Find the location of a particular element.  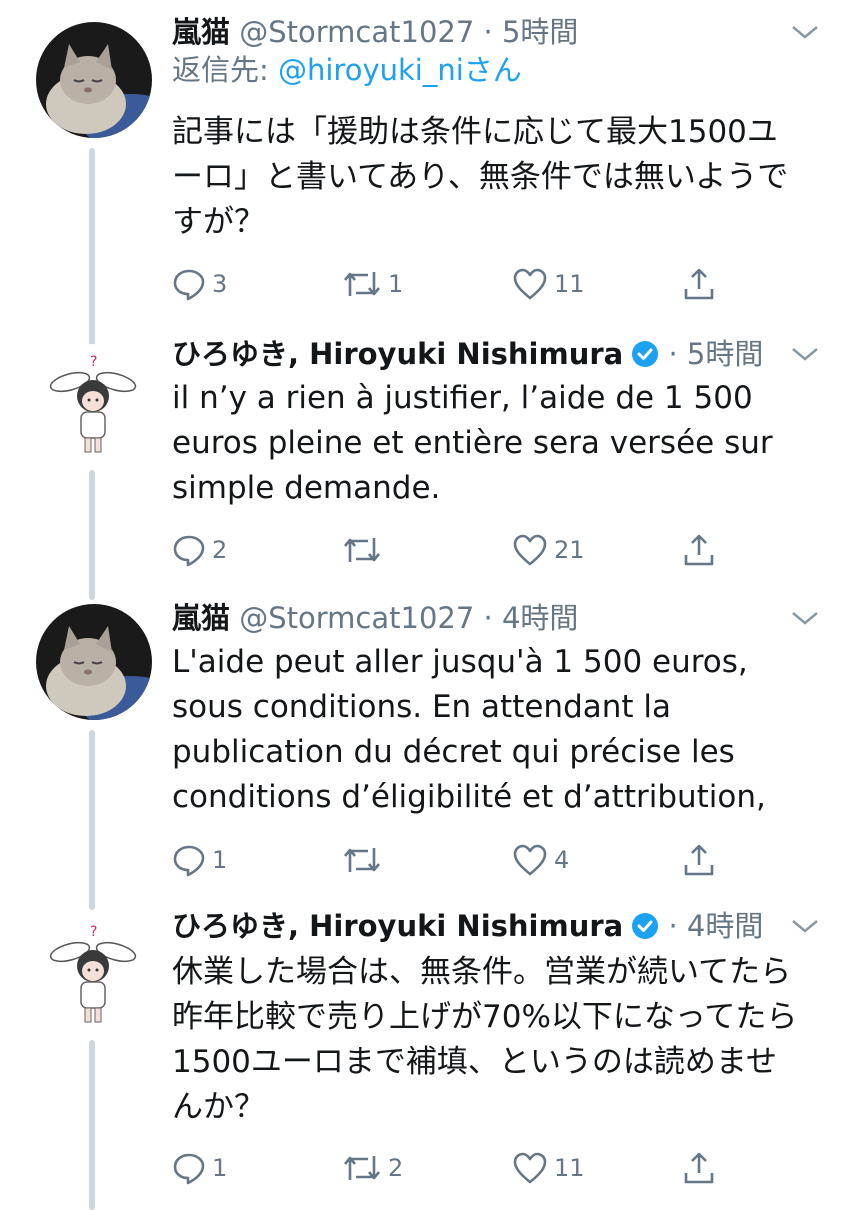

reply-to-prefix: 返信先: is located at coordinates (225, 70).